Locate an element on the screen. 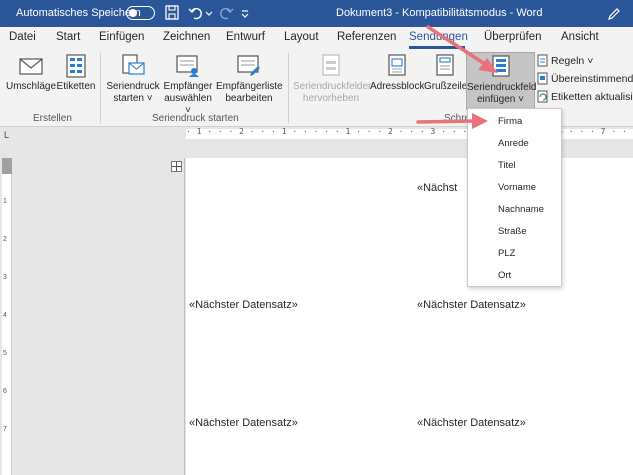 The width and height of the screenshot is (633, 475). greeting-line-icon is located at coordinates (445, 65).